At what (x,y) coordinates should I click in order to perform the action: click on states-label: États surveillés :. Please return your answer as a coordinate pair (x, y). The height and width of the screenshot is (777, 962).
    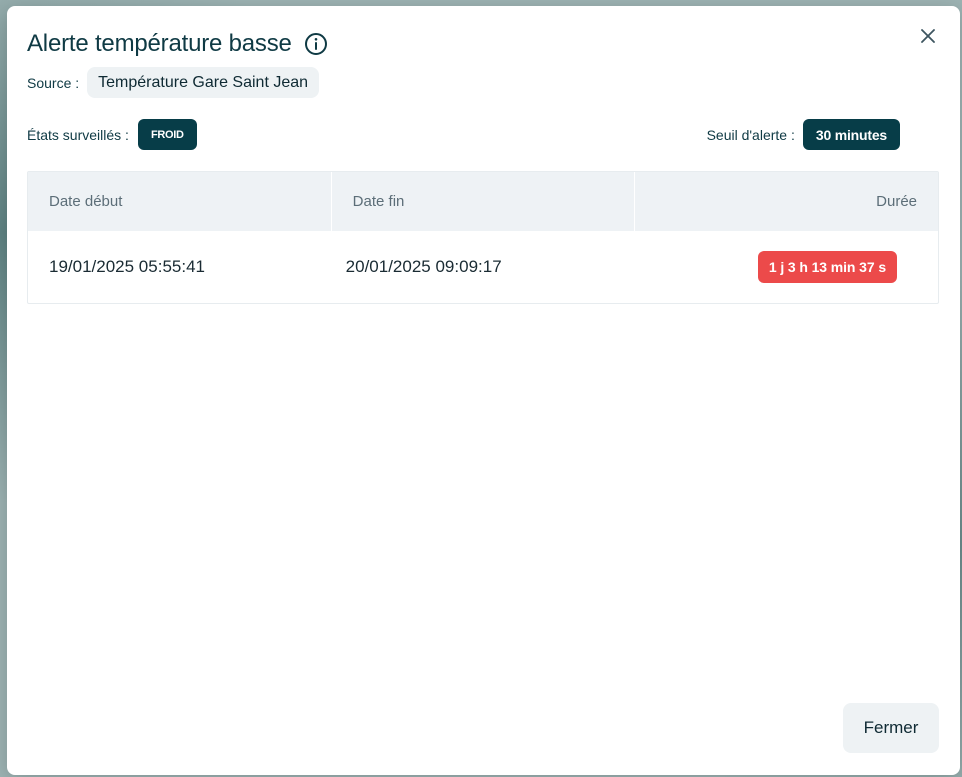
    Looking at the image, I should click on (78, 134).